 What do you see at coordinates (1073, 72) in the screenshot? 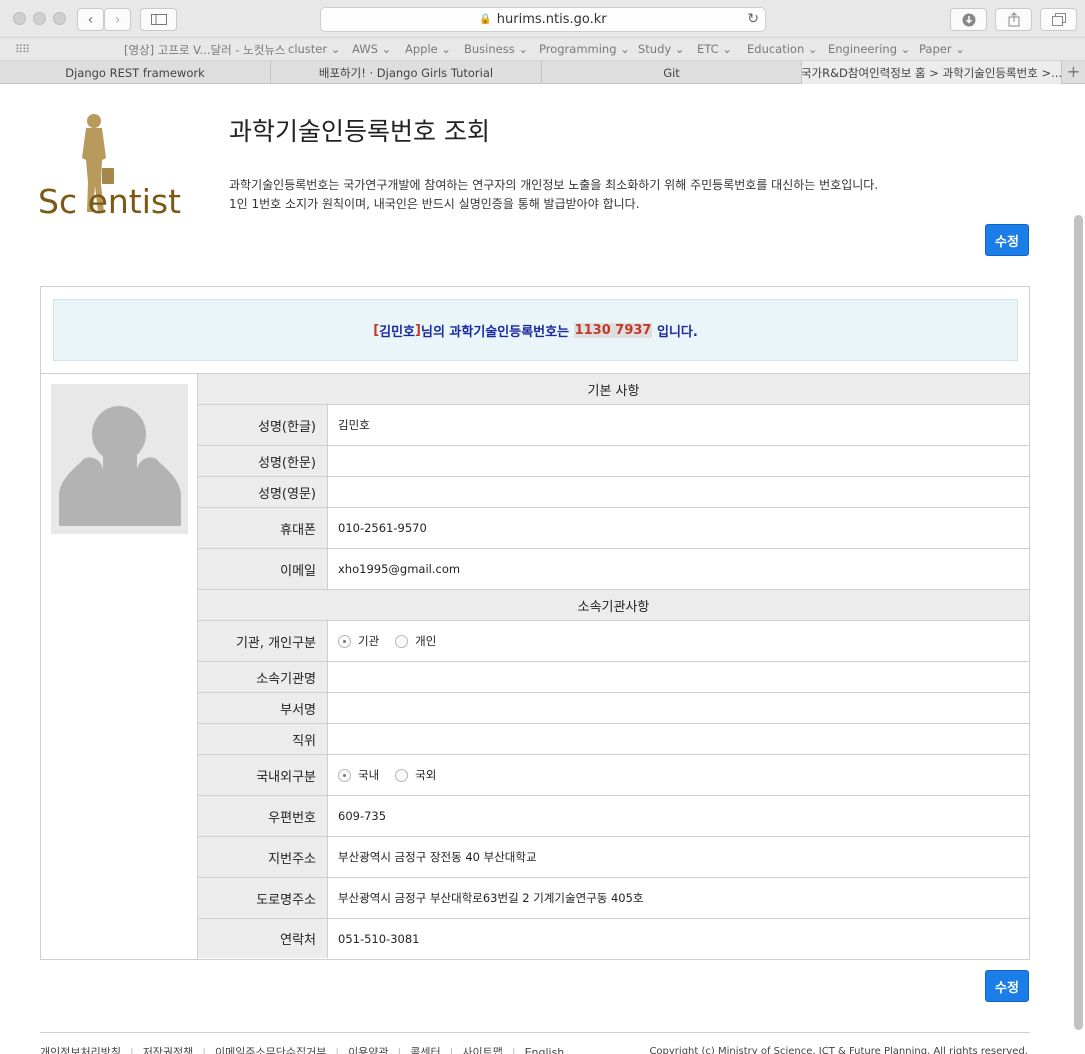
I see `new-tab-button: +` at bounding box center [1073, 72].